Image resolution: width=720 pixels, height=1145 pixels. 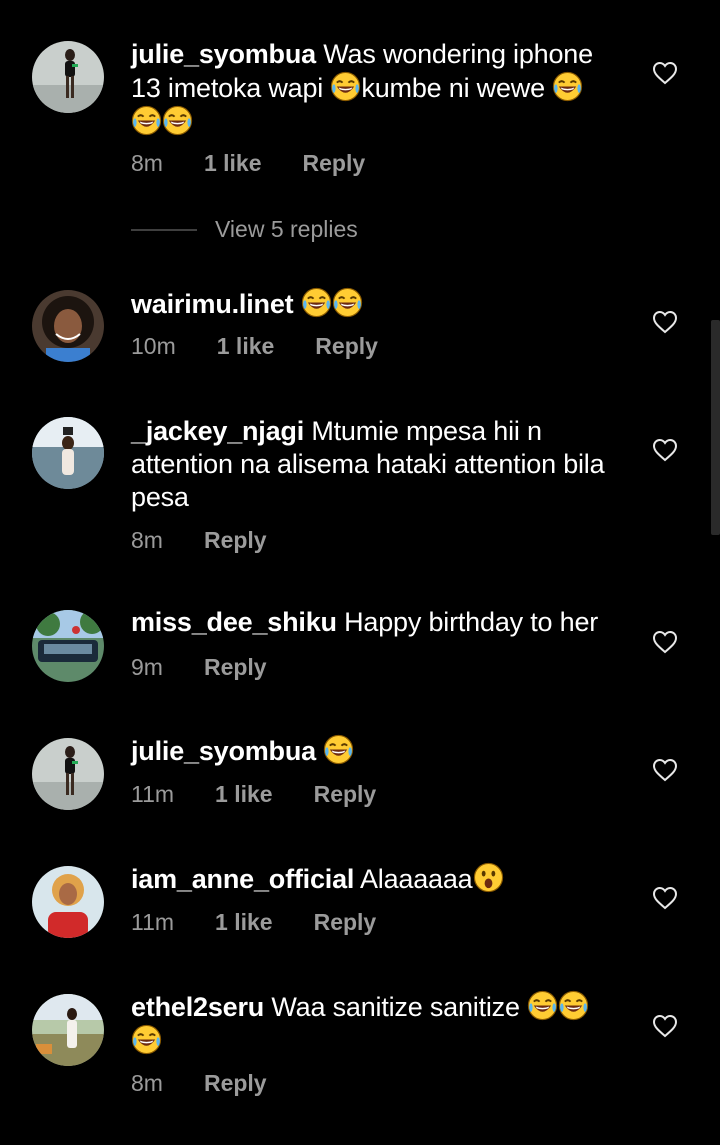 I want to click on timestamp: 9m, so click(x=147, y=667).